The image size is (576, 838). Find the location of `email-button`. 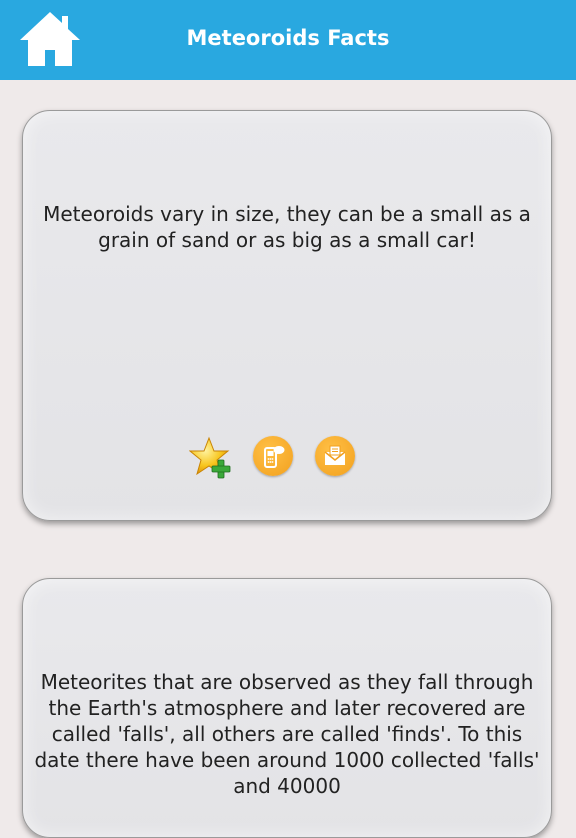

email-button is located at coordinates (336, 457).